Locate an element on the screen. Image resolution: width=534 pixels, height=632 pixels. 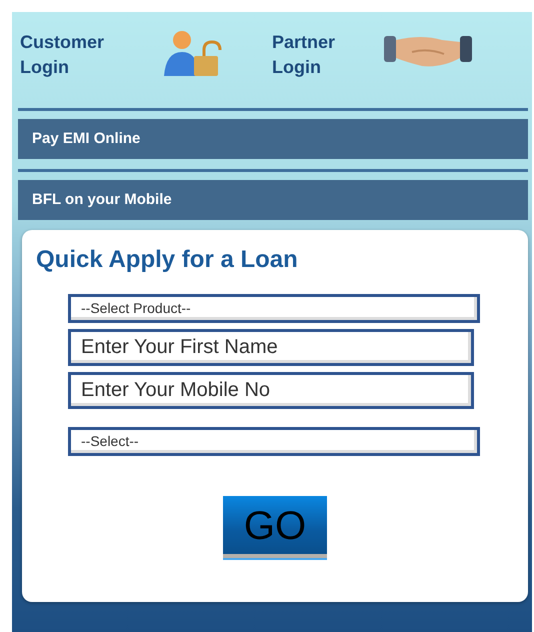
menu-link: BFL on your Mobile is located at coordinates (273, 200).